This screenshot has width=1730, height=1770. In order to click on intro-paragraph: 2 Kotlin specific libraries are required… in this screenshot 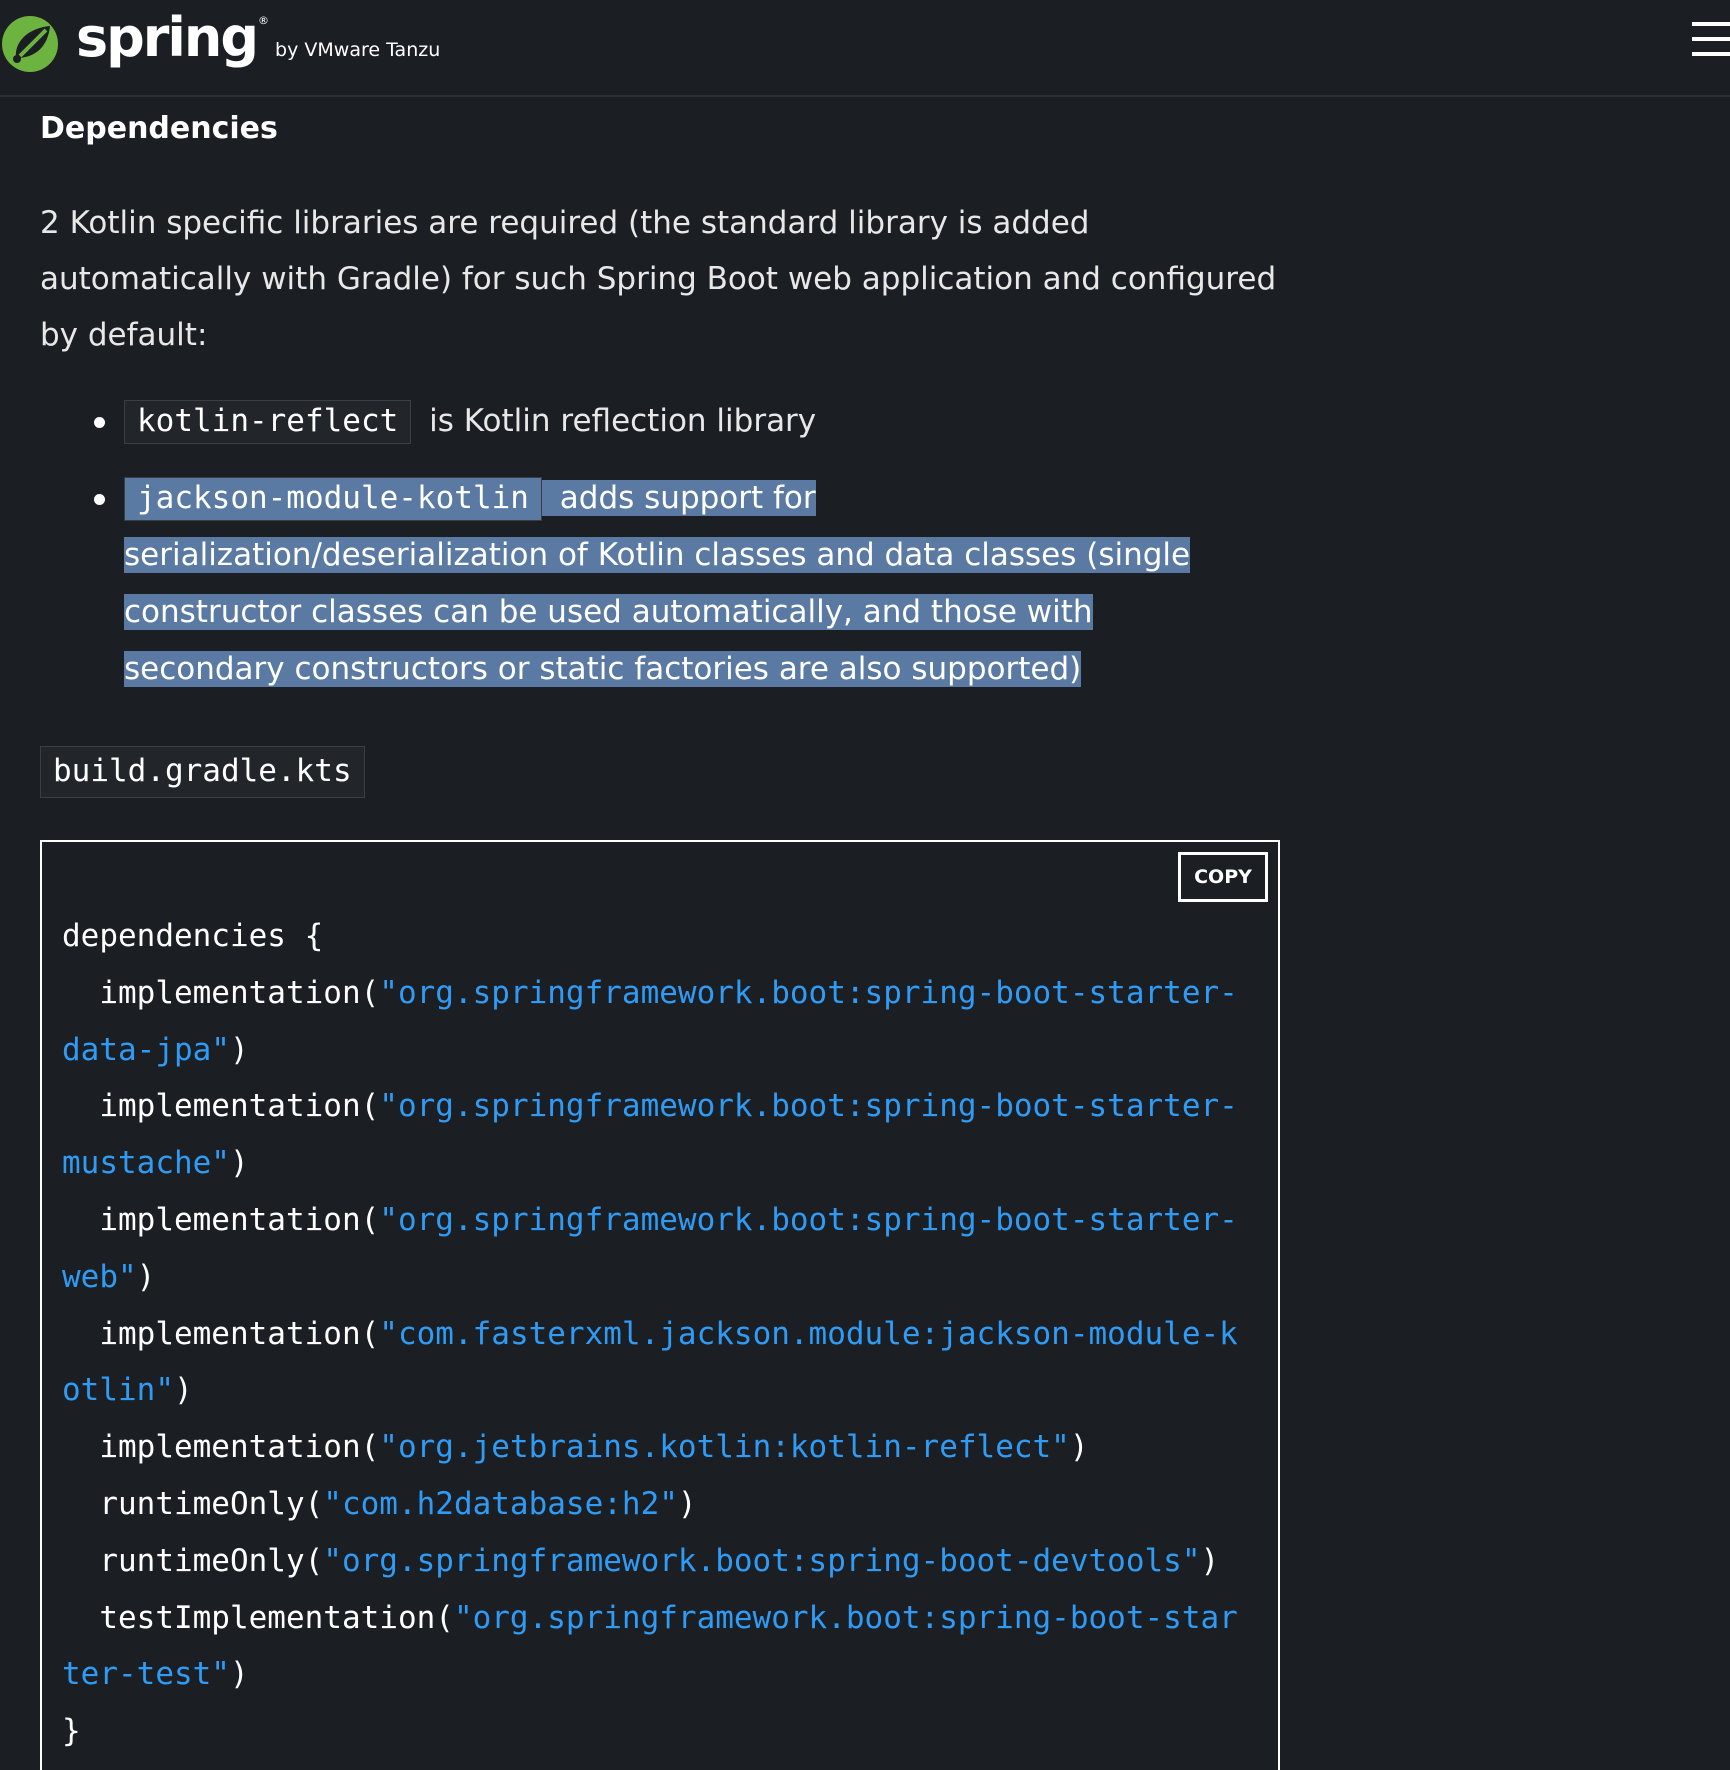, I will do `click(658, 279)`.